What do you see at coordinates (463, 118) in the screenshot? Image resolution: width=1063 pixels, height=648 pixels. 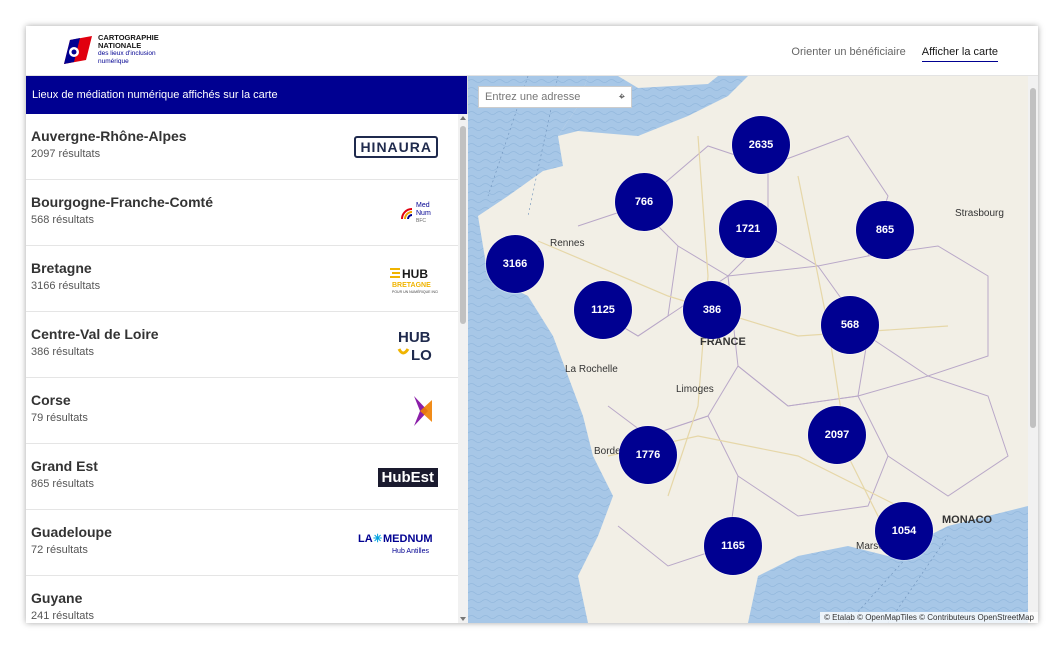 I see `scroll-up-icon` at bounding box center [463, 118].